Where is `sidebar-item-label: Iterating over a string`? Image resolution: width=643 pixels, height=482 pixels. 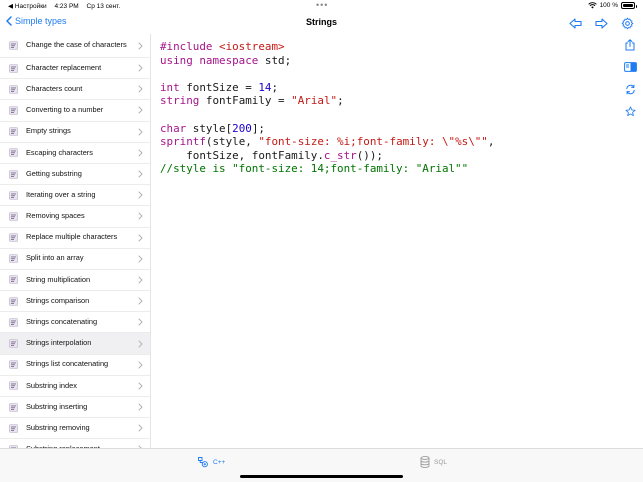
sidebar-item-label: Iterating over a string is located at coordinates (61, 194).